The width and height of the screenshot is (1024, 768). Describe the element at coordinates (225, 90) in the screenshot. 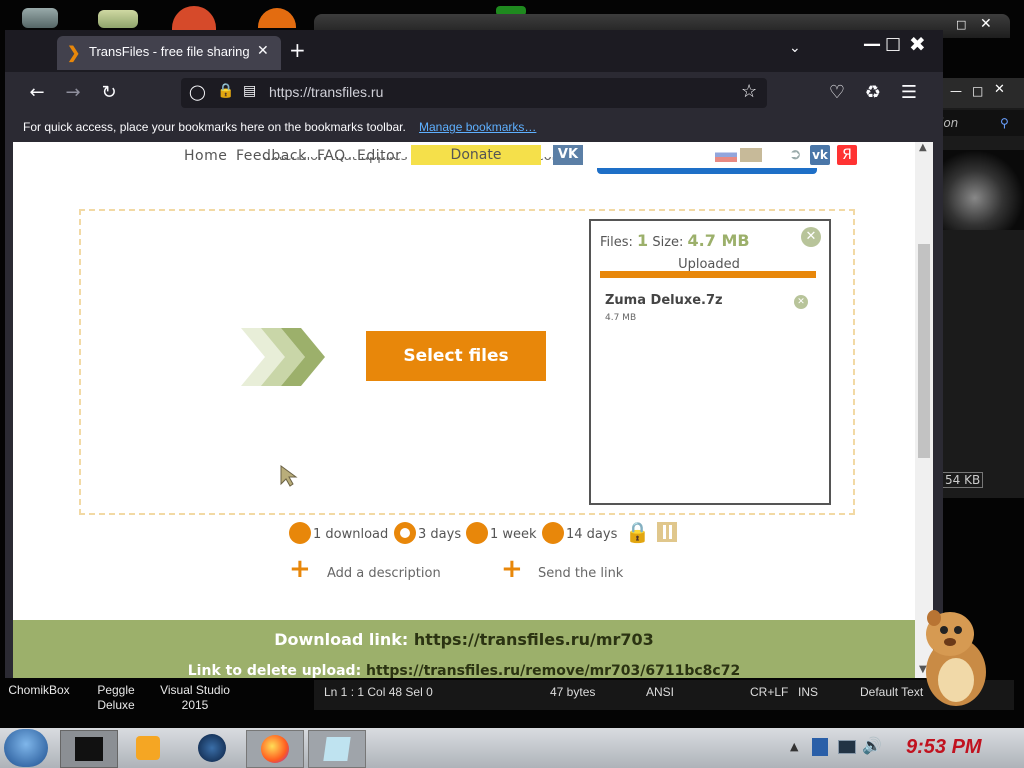

I see `lock-icon: 🔒` at that location.